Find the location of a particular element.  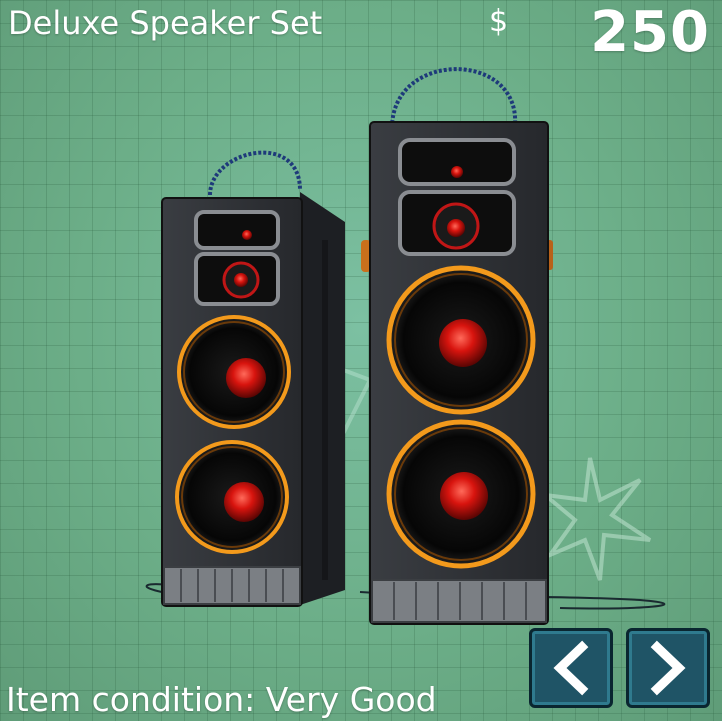

previous-item-button is located at coordinates (571, 668).